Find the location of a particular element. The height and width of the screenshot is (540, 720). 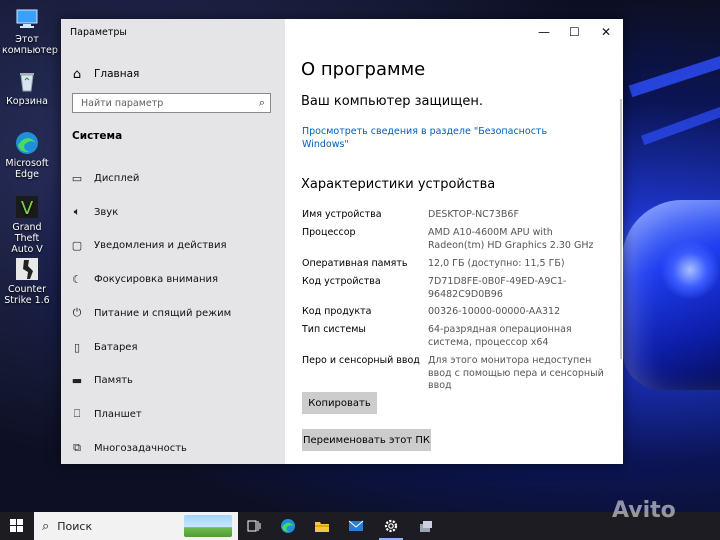

nav-item-label: Питание и спящий режим is located at coordinates (163, 313).